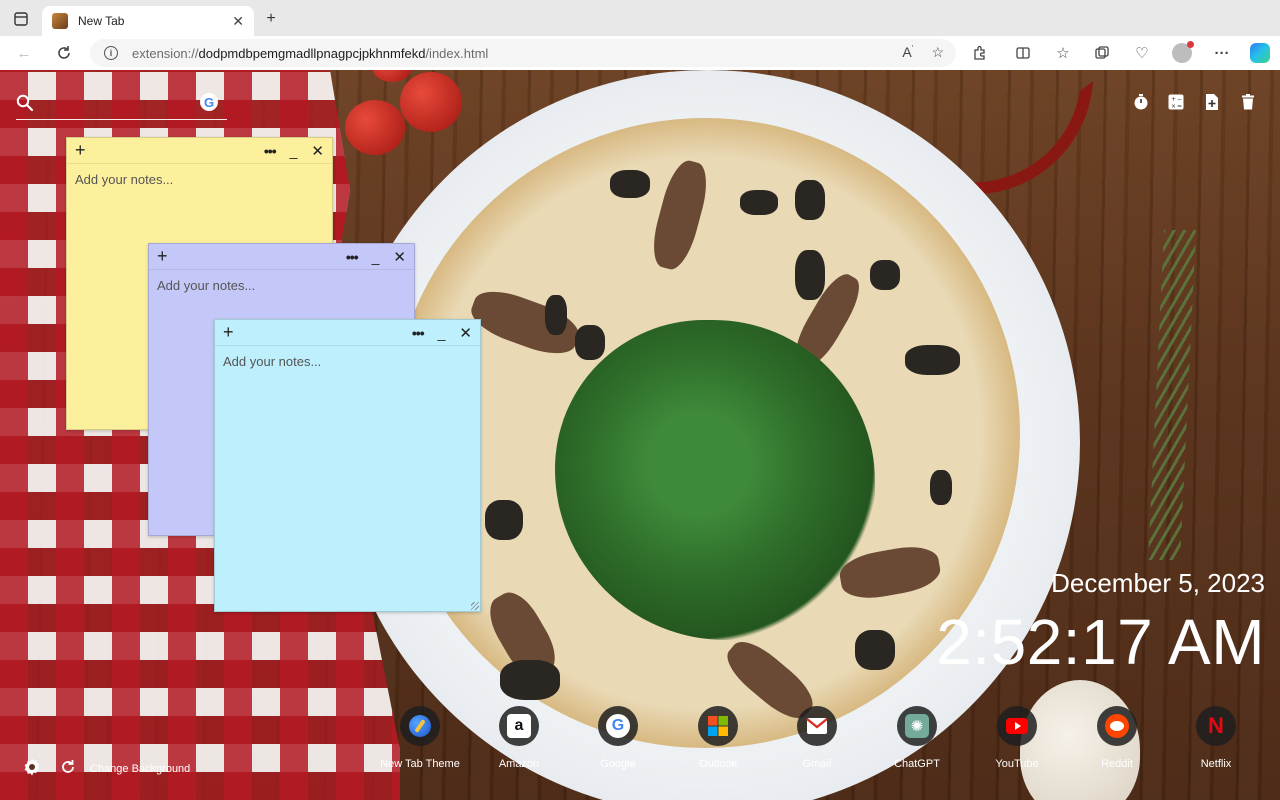  I want to click on search-bar: G, so click(121, 106).